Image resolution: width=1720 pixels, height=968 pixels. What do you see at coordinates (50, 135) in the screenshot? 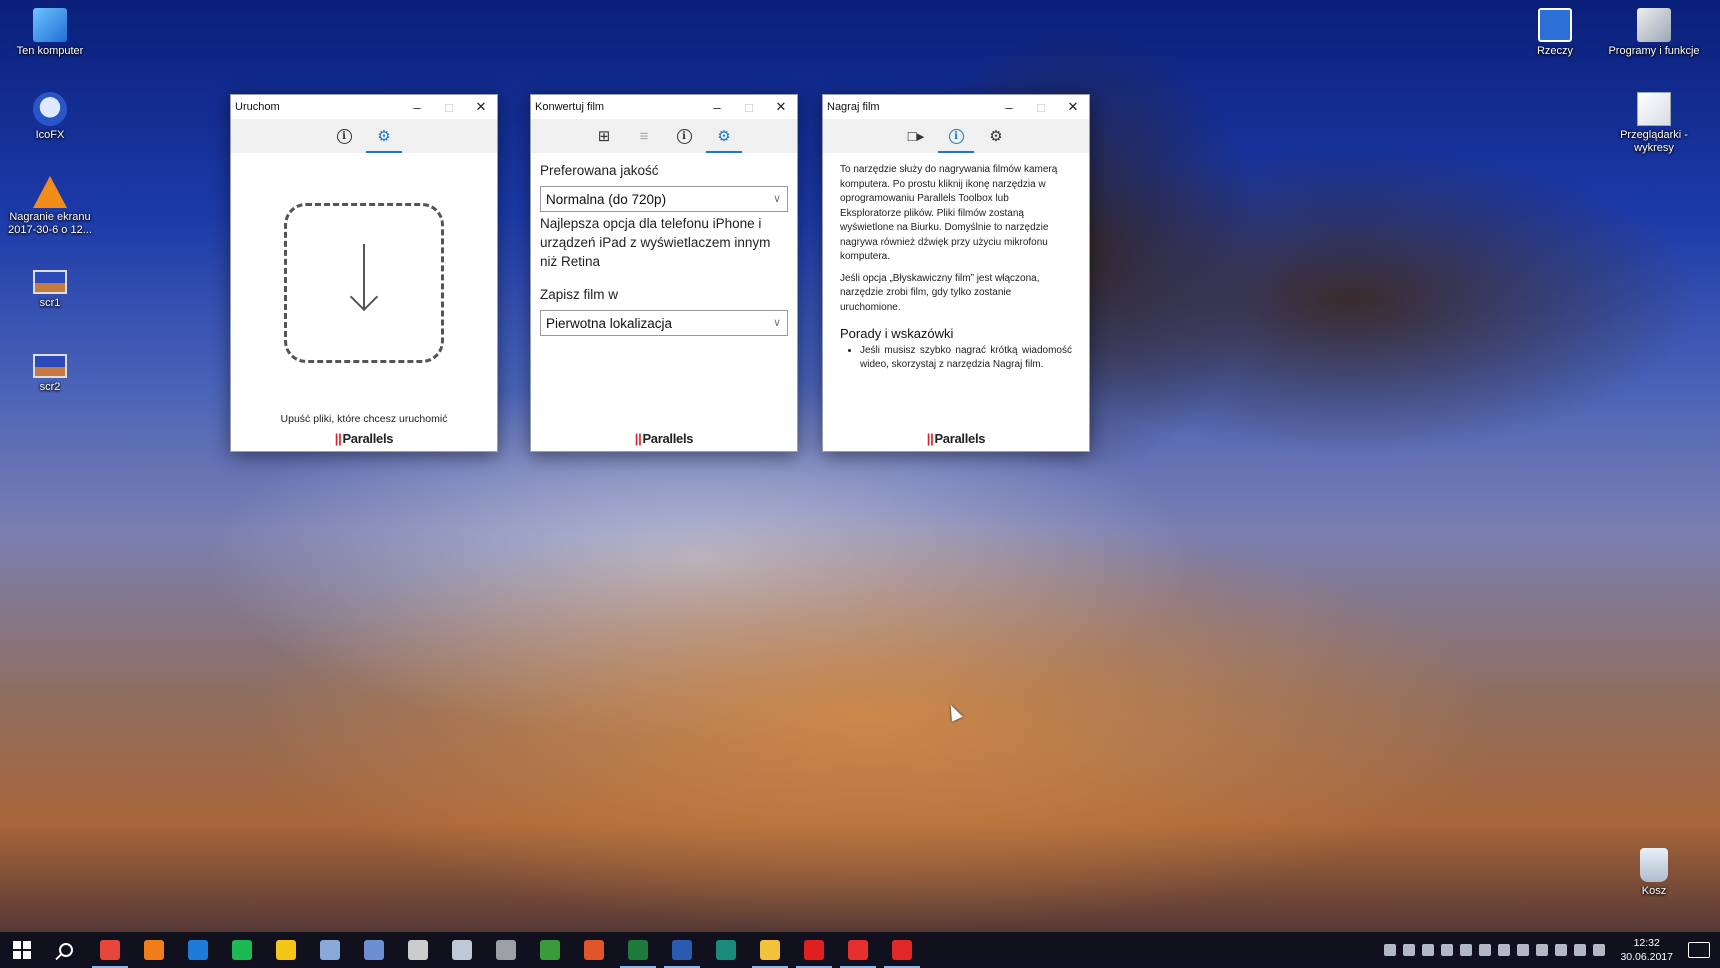
I see `desktop-icon-label: IcoFX` at bounding box center [50, 135].